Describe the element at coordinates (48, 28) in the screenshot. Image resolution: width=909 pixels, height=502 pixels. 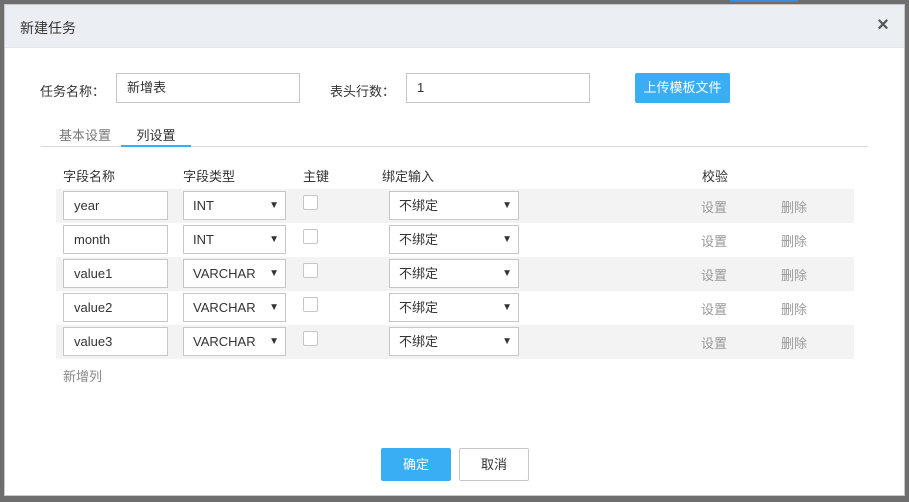
I see `dialog-title: 新建任务` at that location.